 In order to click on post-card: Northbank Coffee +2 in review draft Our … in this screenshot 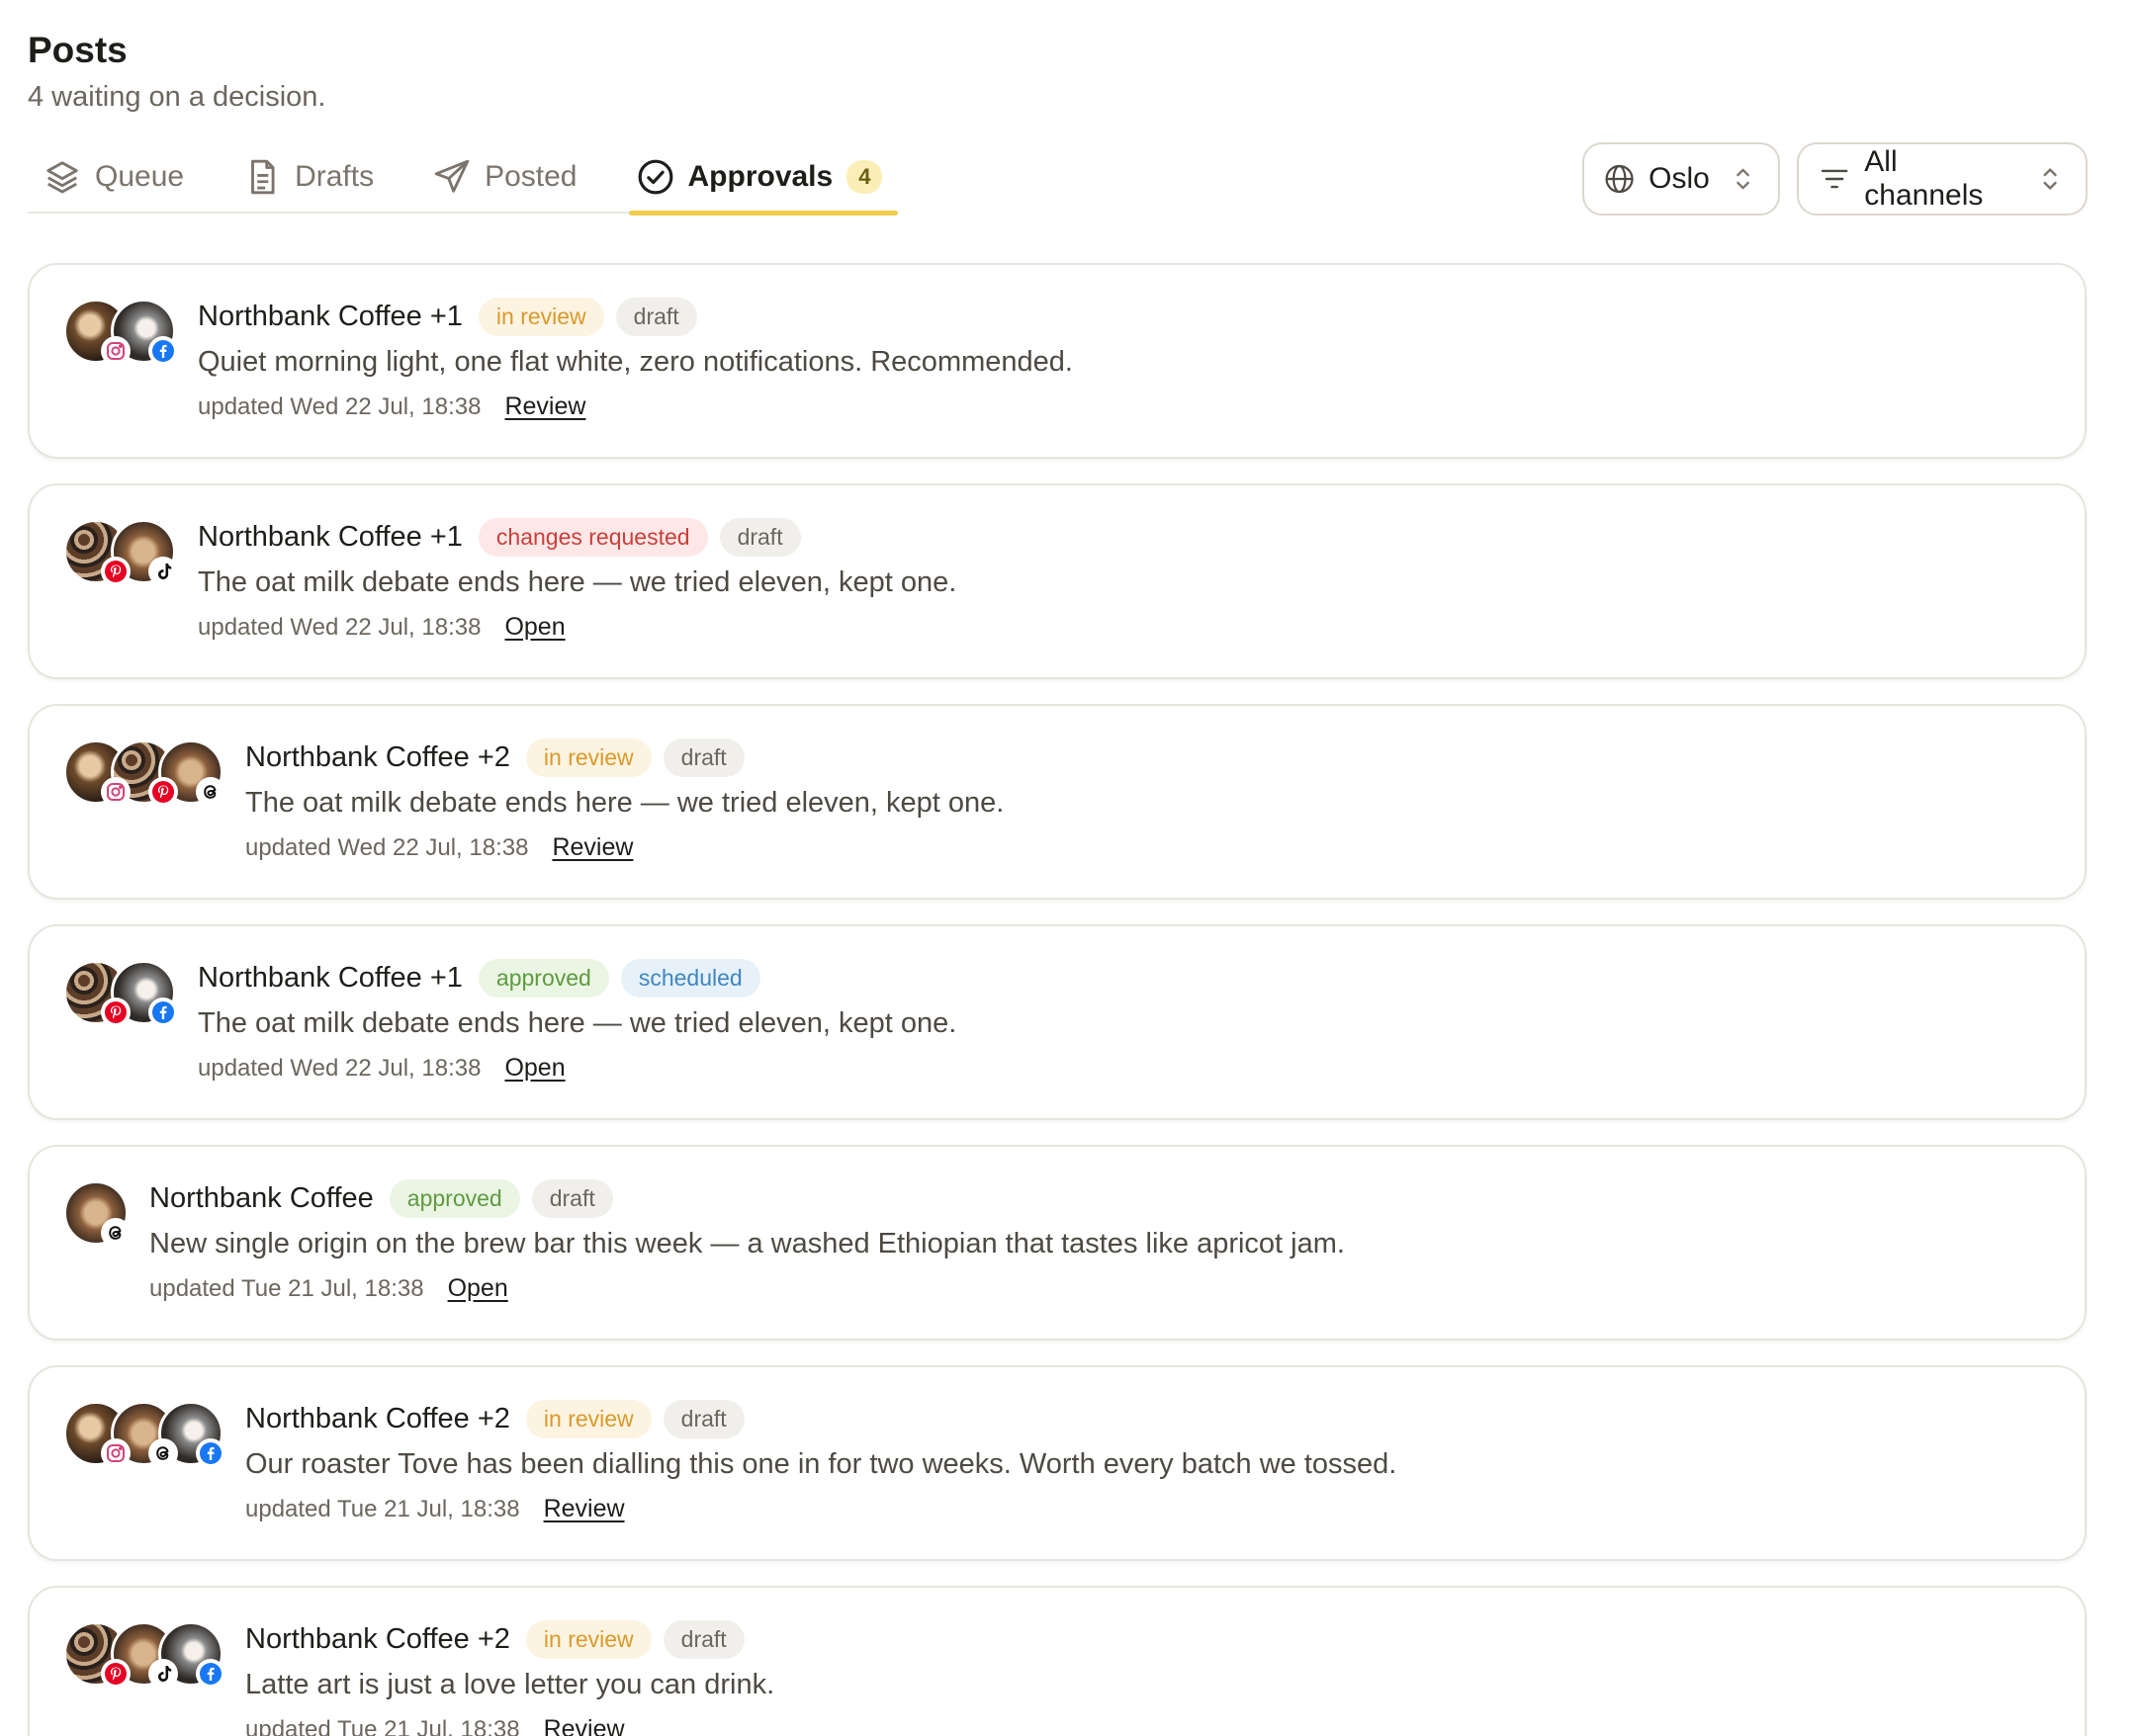, I will do `click(1058, 1463)`.